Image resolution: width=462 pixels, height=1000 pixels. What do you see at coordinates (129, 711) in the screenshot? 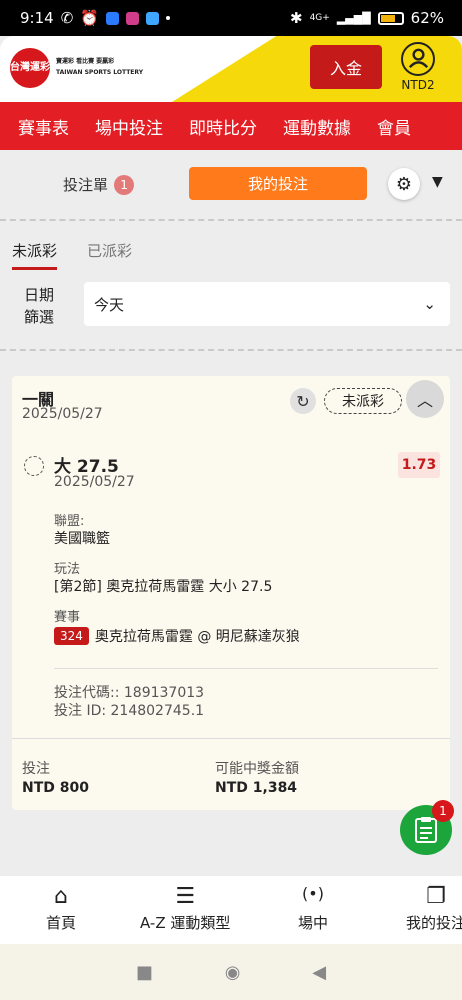
I see `bet-id: 投注 ID: 214802745.1` at bounding box center [129, 711].